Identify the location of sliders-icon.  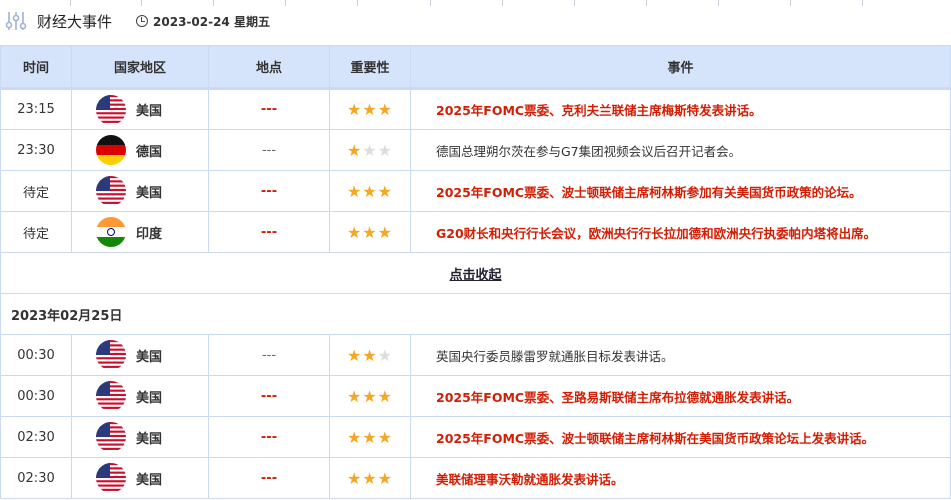
(16, 21).